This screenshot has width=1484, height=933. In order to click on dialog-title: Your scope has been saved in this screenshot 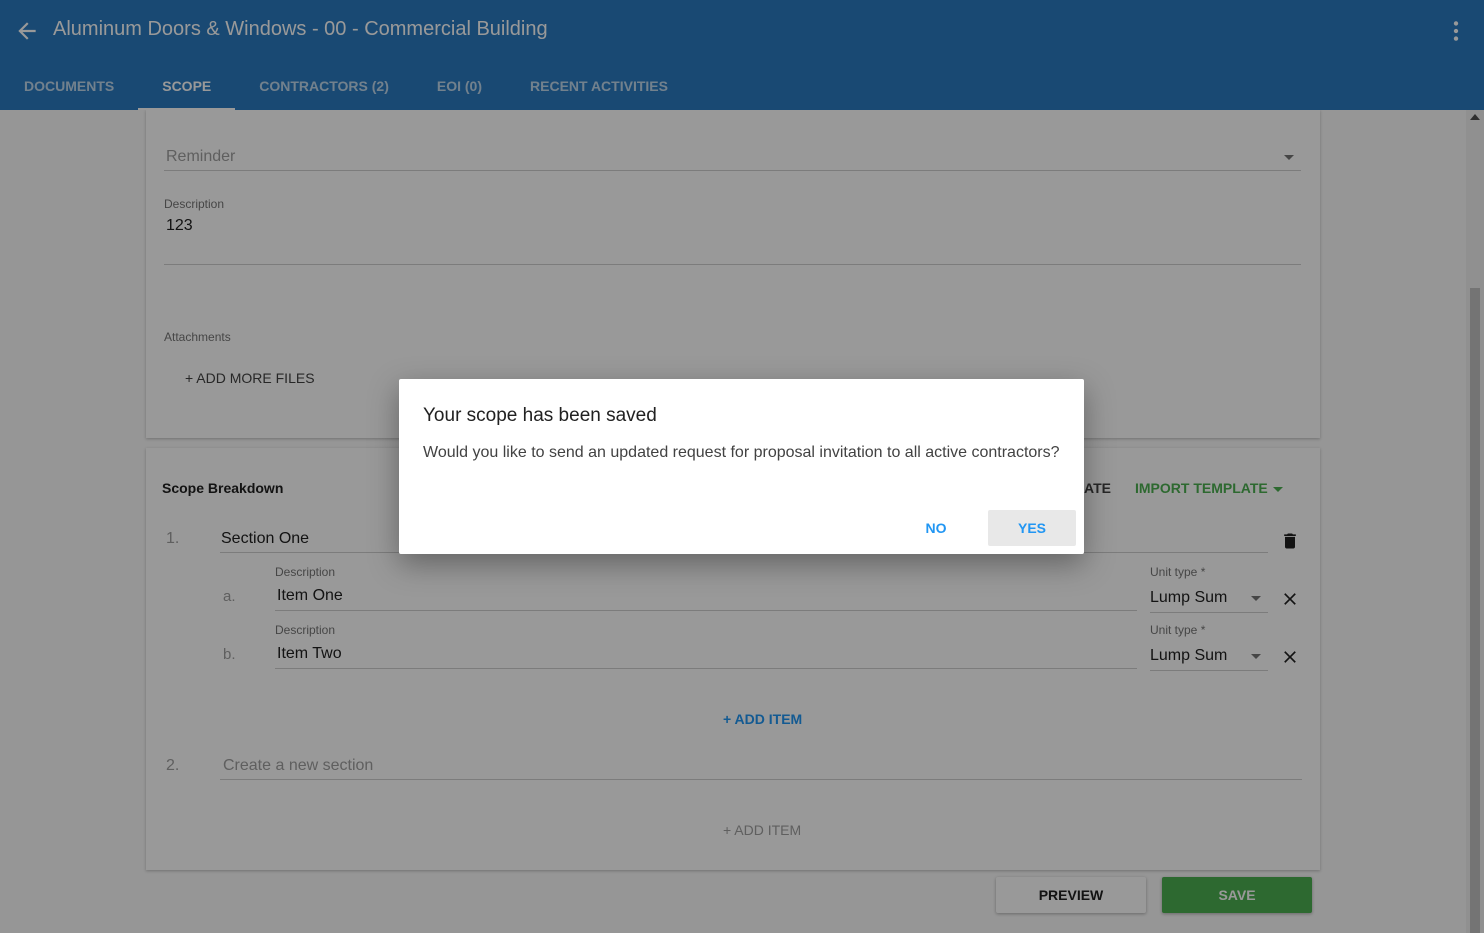, I will do `click(540, 415)`.